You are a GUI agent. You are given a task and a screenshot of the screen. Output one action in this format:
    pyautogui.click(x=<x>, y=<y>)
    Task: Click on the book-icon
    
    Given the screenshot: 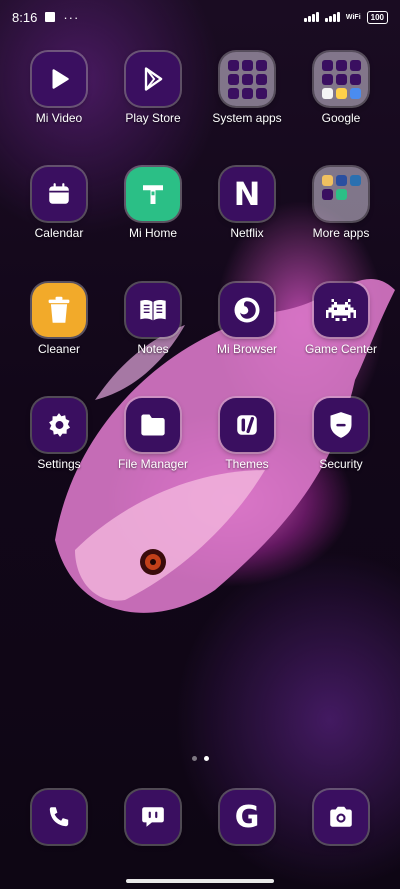 What is the action you would take?
    pyautogui.click(x=153, y=310)
    